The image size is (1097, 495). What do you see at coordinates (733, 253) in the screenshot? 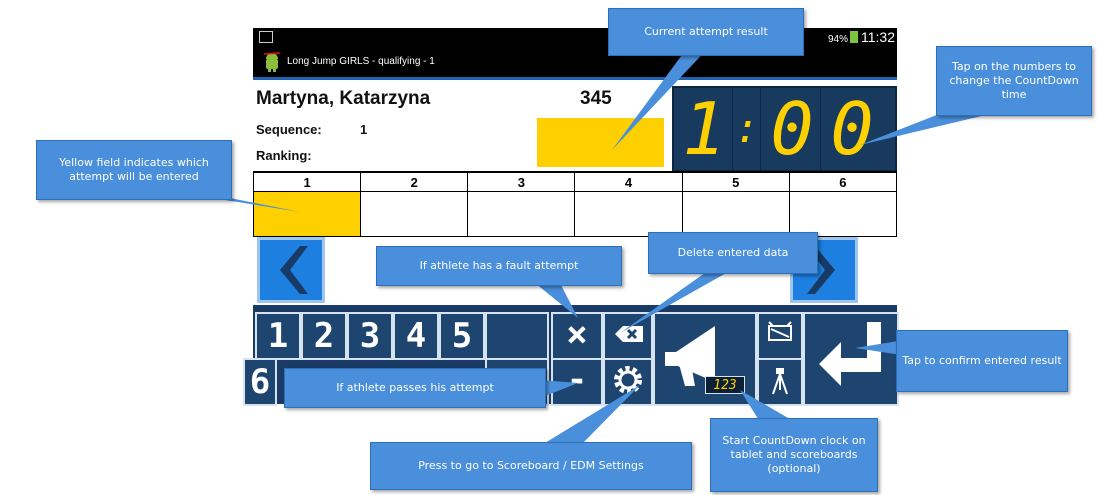
I see `callout-delete: Delete entered data` at bounding box center [733, 253].